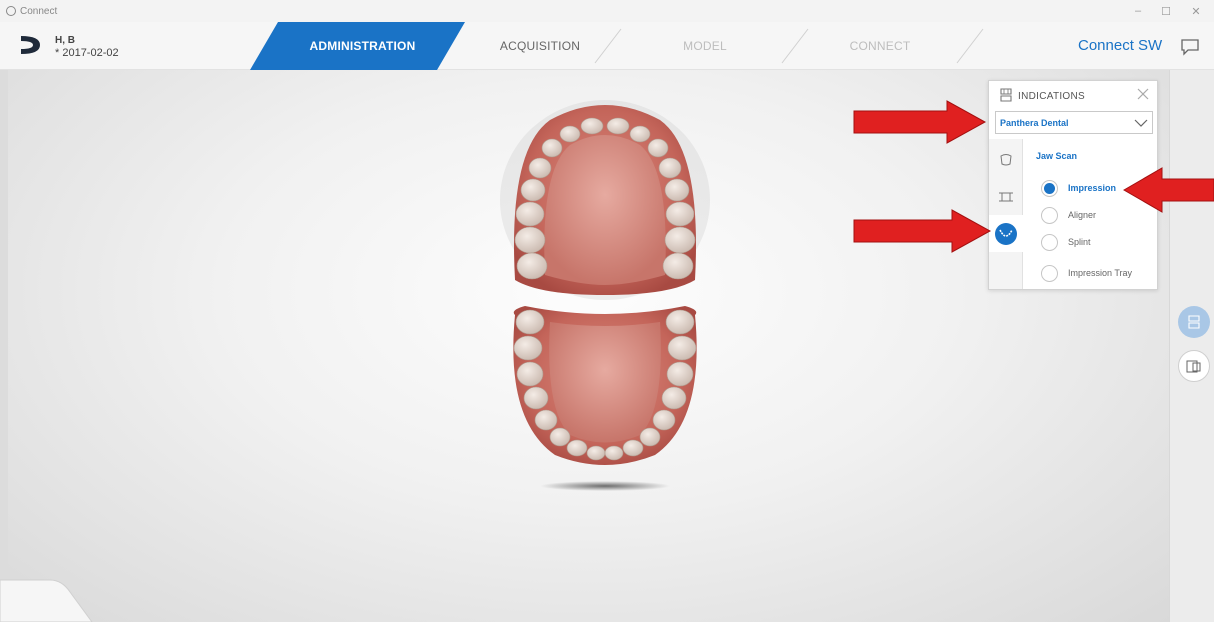 The width and height of the screenshot is (1214, 622). I want to click on jaw-scan-button, so click(1006, 233).